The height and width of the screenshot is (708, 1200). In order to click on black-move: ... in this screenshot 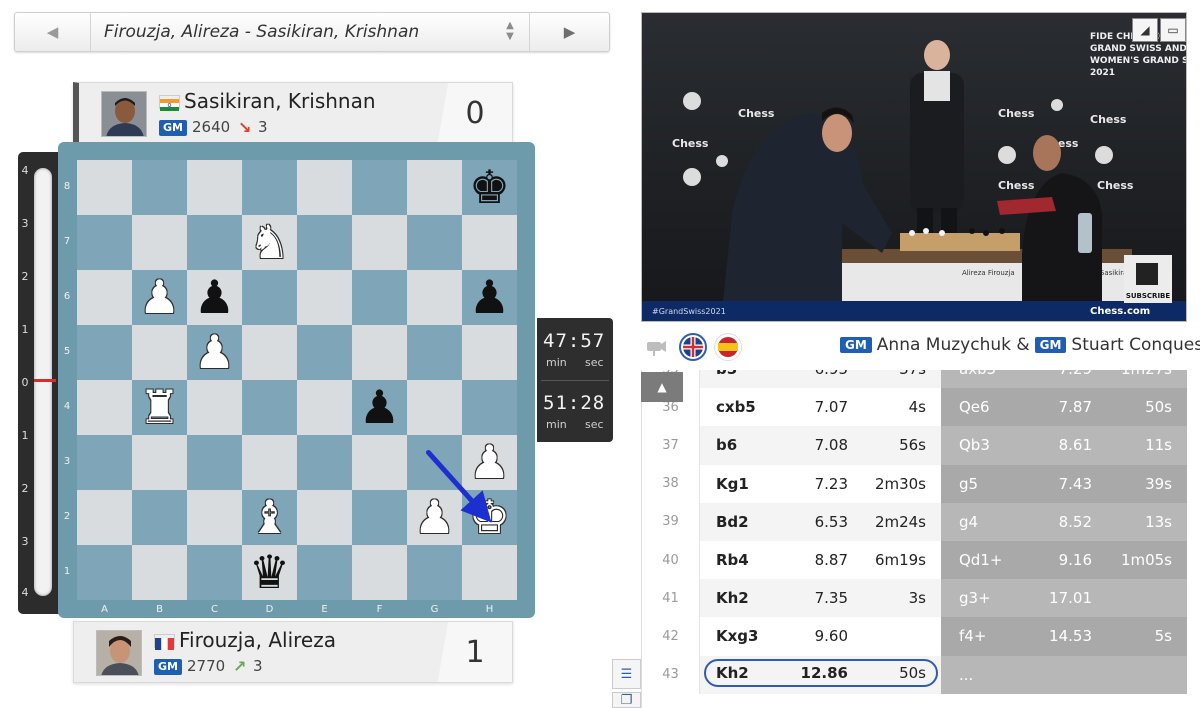, I will do `click(1064, 674)`.